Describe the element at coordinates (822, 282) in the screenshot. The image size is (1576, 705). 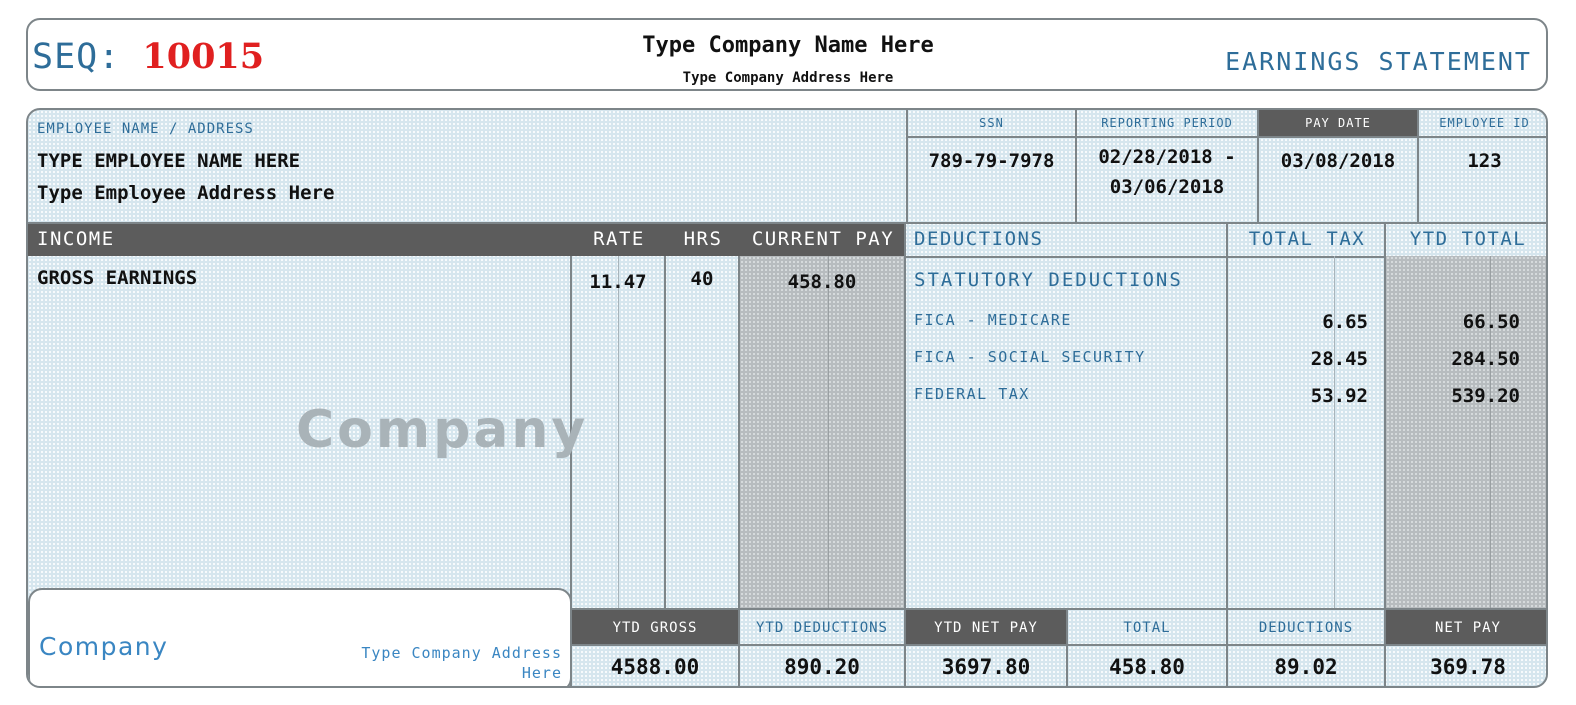
I see `income-row-current-pay: 458.80` at that location.